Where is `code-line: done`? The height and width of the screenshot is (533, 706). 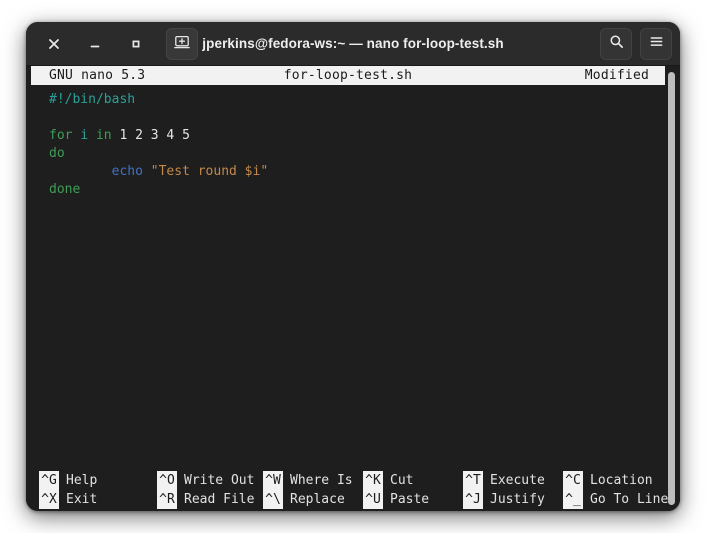 code-line: done is located at coordinates (357, 190).